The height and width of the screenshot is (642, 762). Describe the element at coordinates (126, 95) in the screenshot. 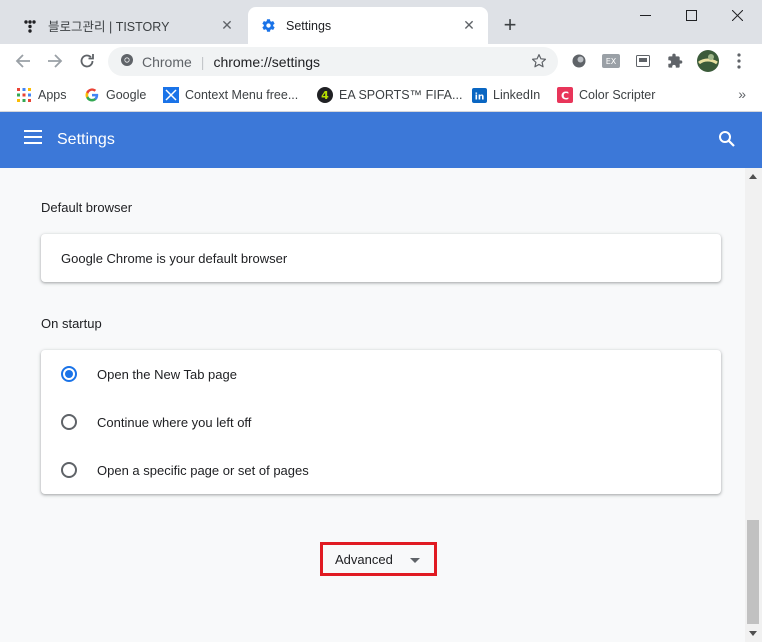

I see `bookmark-label: Google` at that location.